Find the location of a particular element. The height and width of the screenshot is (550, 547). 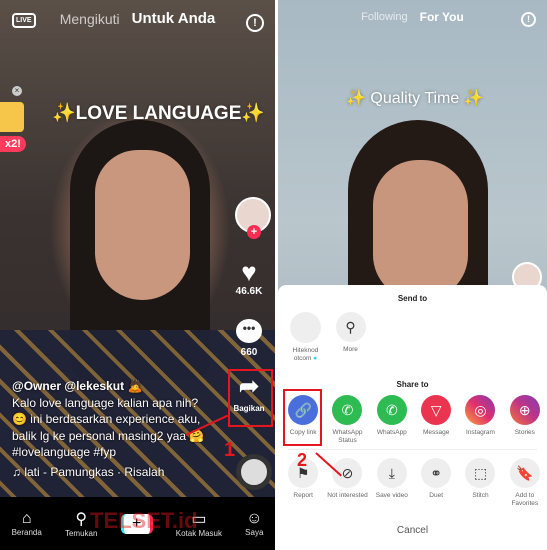

close-icon: × is located at coordinates (17, 91).